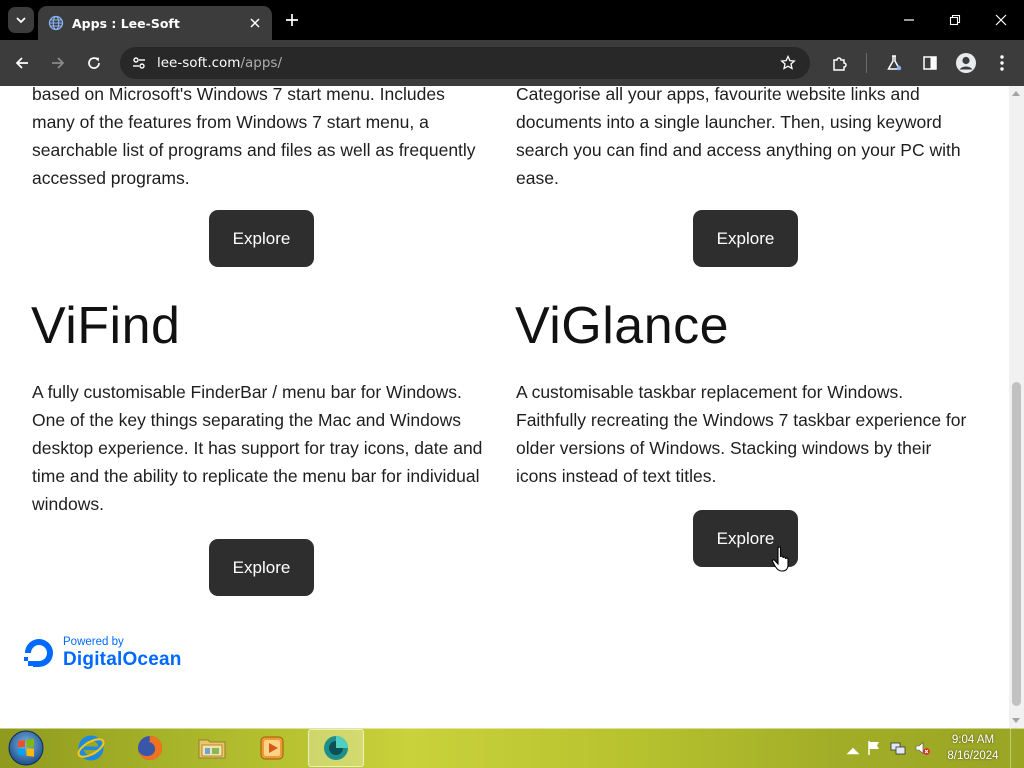 The image size is (1024, 768). What do you see at coordinates (909, 20) in the screenshot?
I see `minimize-icon` at bounding box center [909, 20].